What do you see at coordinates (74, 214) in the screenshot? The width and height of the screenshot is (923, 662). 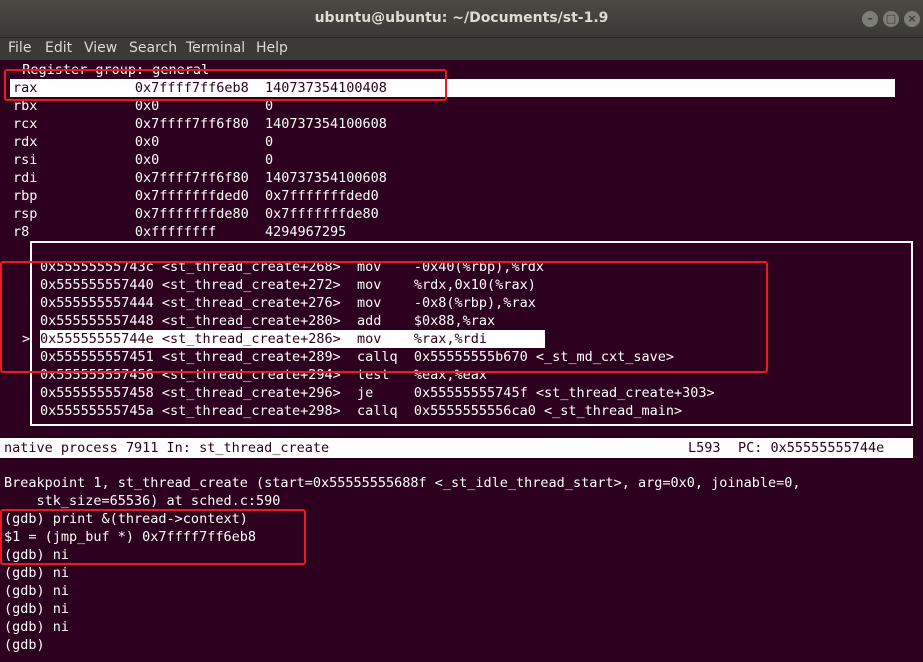 I see `register-name: rsp` at bounding box center [74, 214].